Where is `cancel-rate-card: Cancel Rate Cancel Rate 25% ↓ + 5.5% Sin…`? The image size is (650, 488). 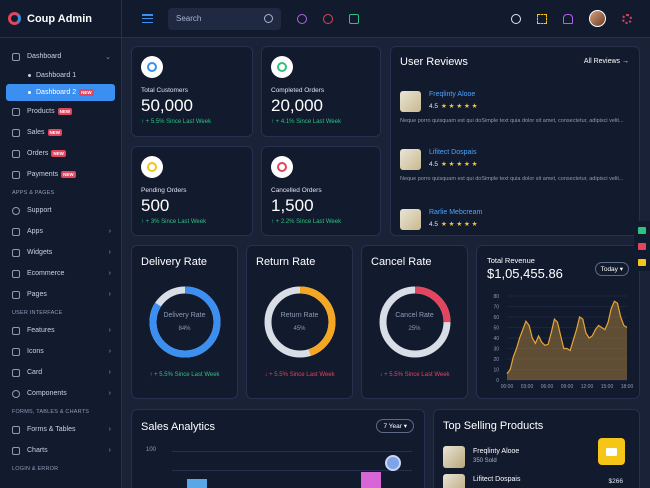
cancel-rate-card: Cancel Rate Cancel Rate 25% ↓ + 5.5% Sin… is located at coordinates (414, 322).